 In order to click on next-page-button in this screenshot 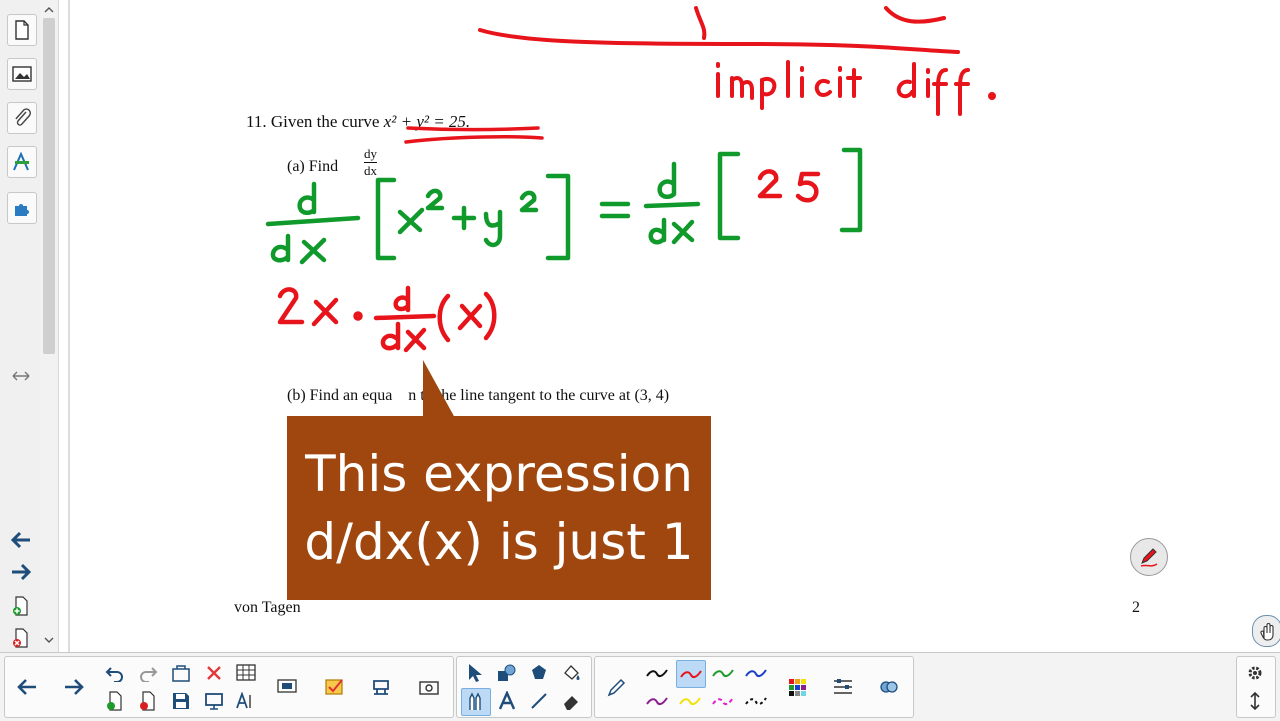, I will do `click(74, 687)`.